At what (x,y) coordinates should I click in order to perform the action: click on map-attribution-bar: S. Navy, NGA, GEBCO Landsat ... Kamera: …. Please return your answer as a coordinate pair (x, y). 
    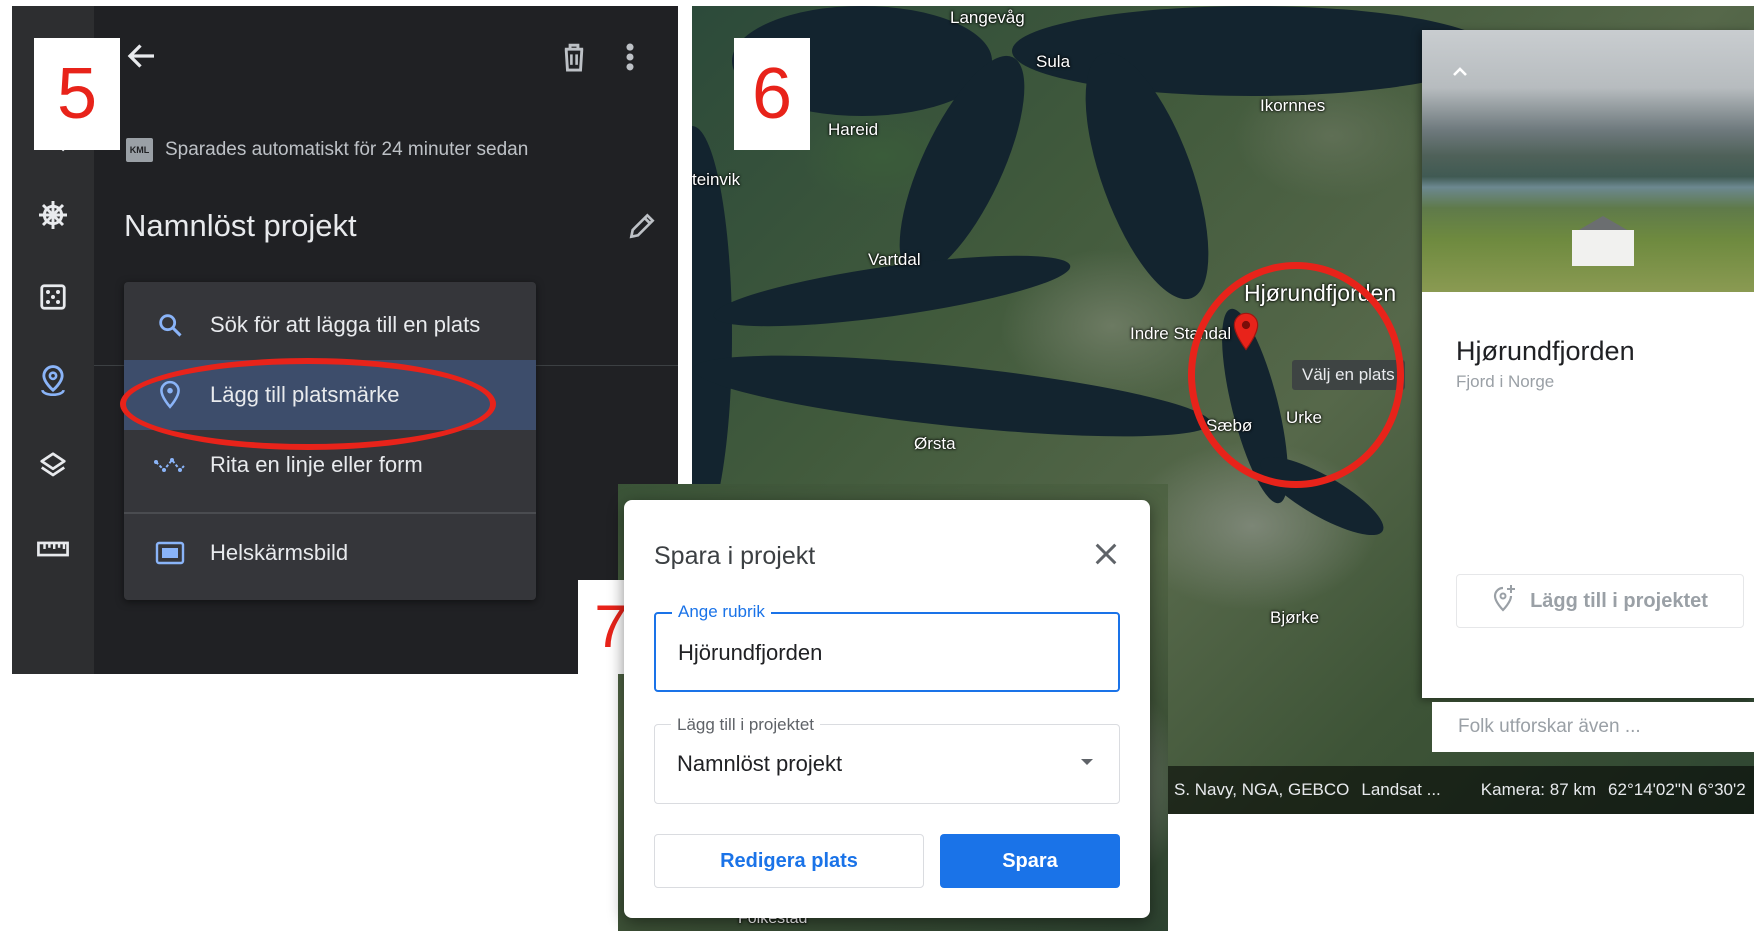
    Looking at the image, I should click on (1458, 790).